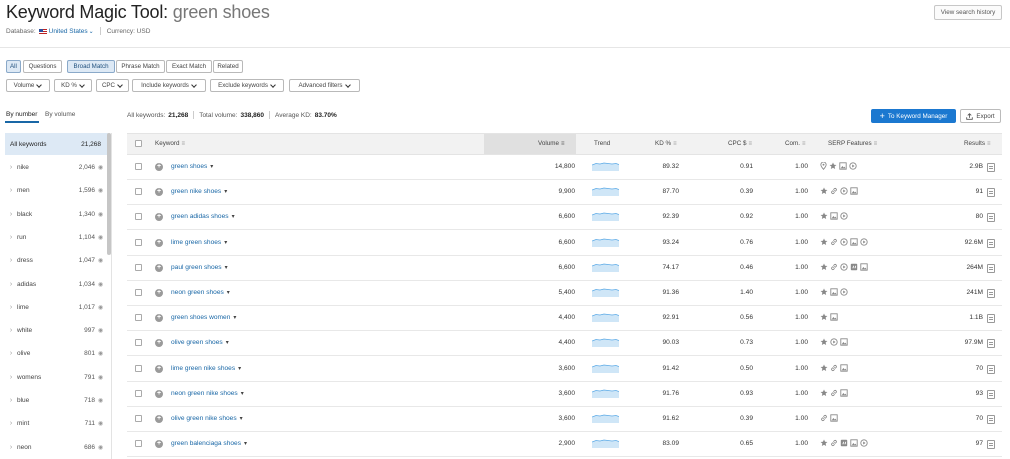  I want to click on to-keyword-manager-button: + To Keyword Manager, so click(913, 116).